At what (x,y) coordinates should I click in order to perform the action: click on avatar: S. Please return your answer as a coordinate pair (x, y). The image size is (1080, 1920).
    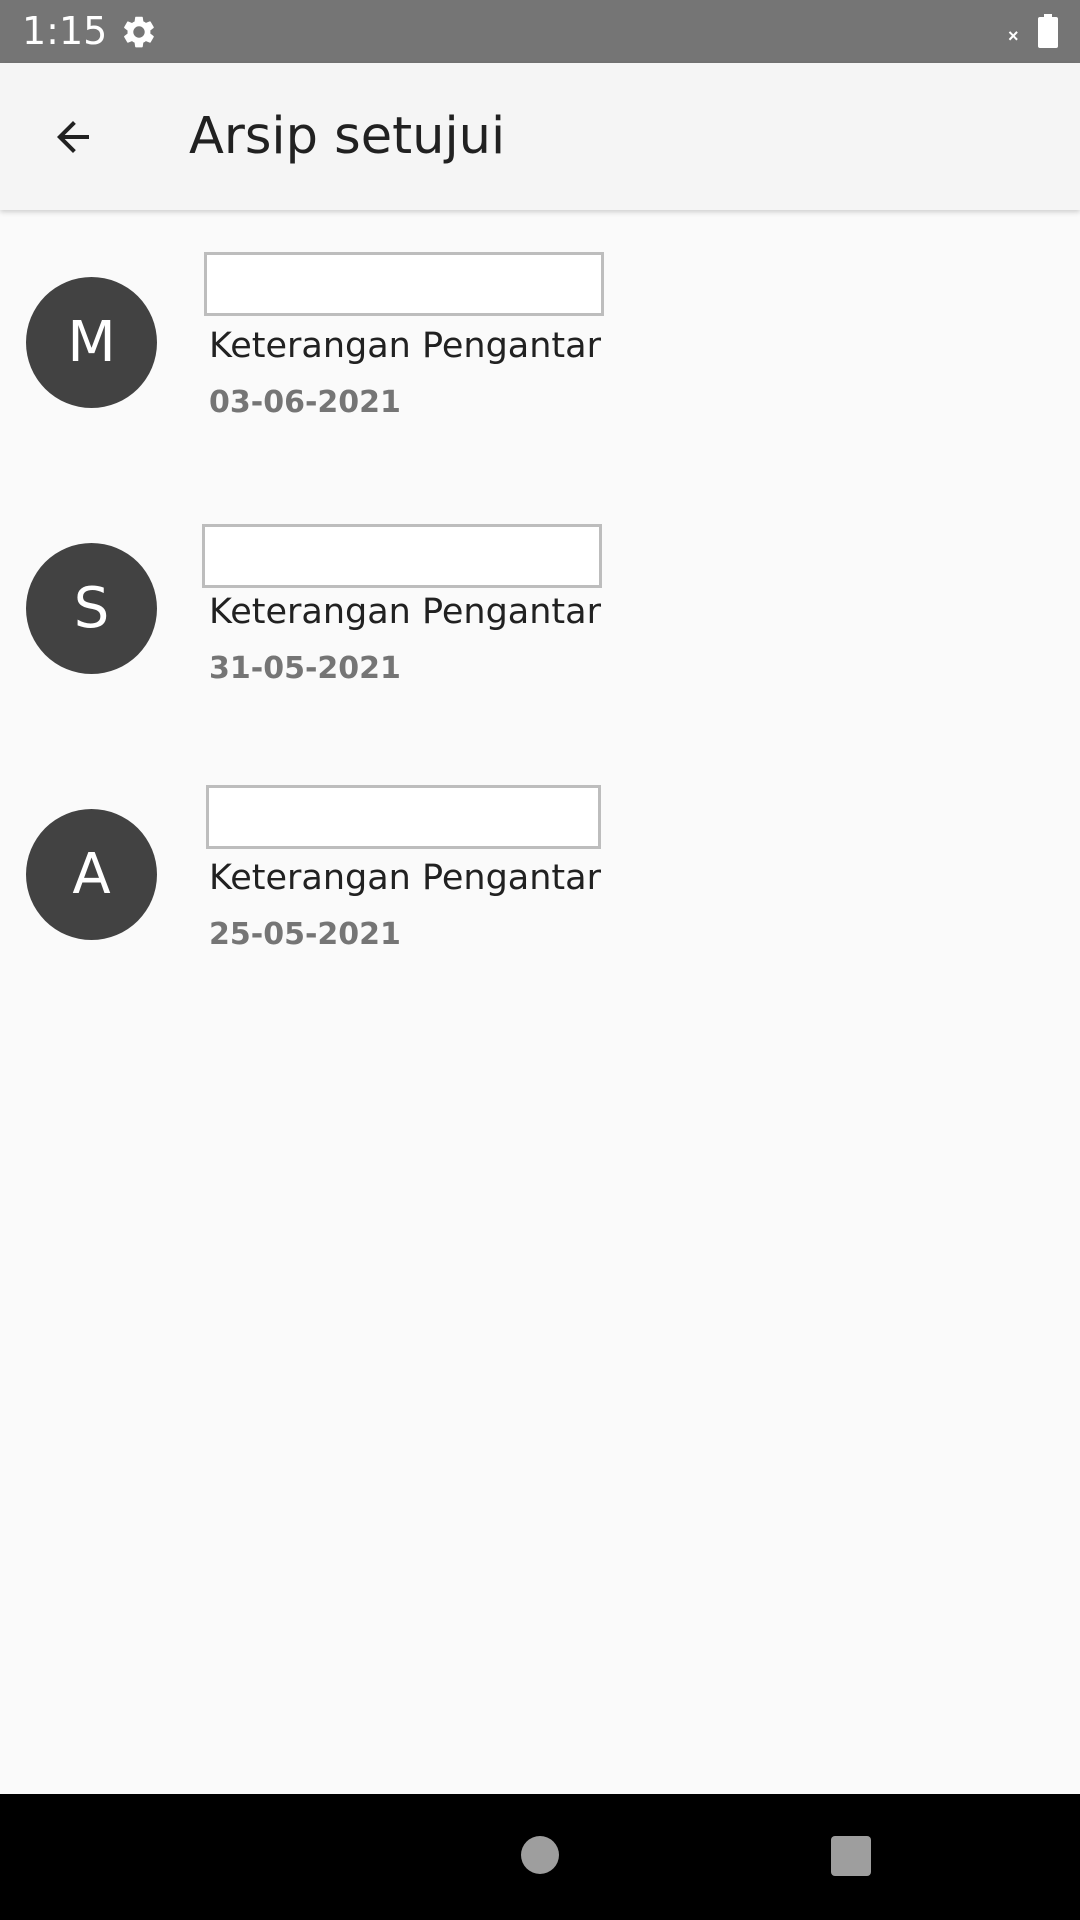
    Looking at the image, I should click on (91, 608).